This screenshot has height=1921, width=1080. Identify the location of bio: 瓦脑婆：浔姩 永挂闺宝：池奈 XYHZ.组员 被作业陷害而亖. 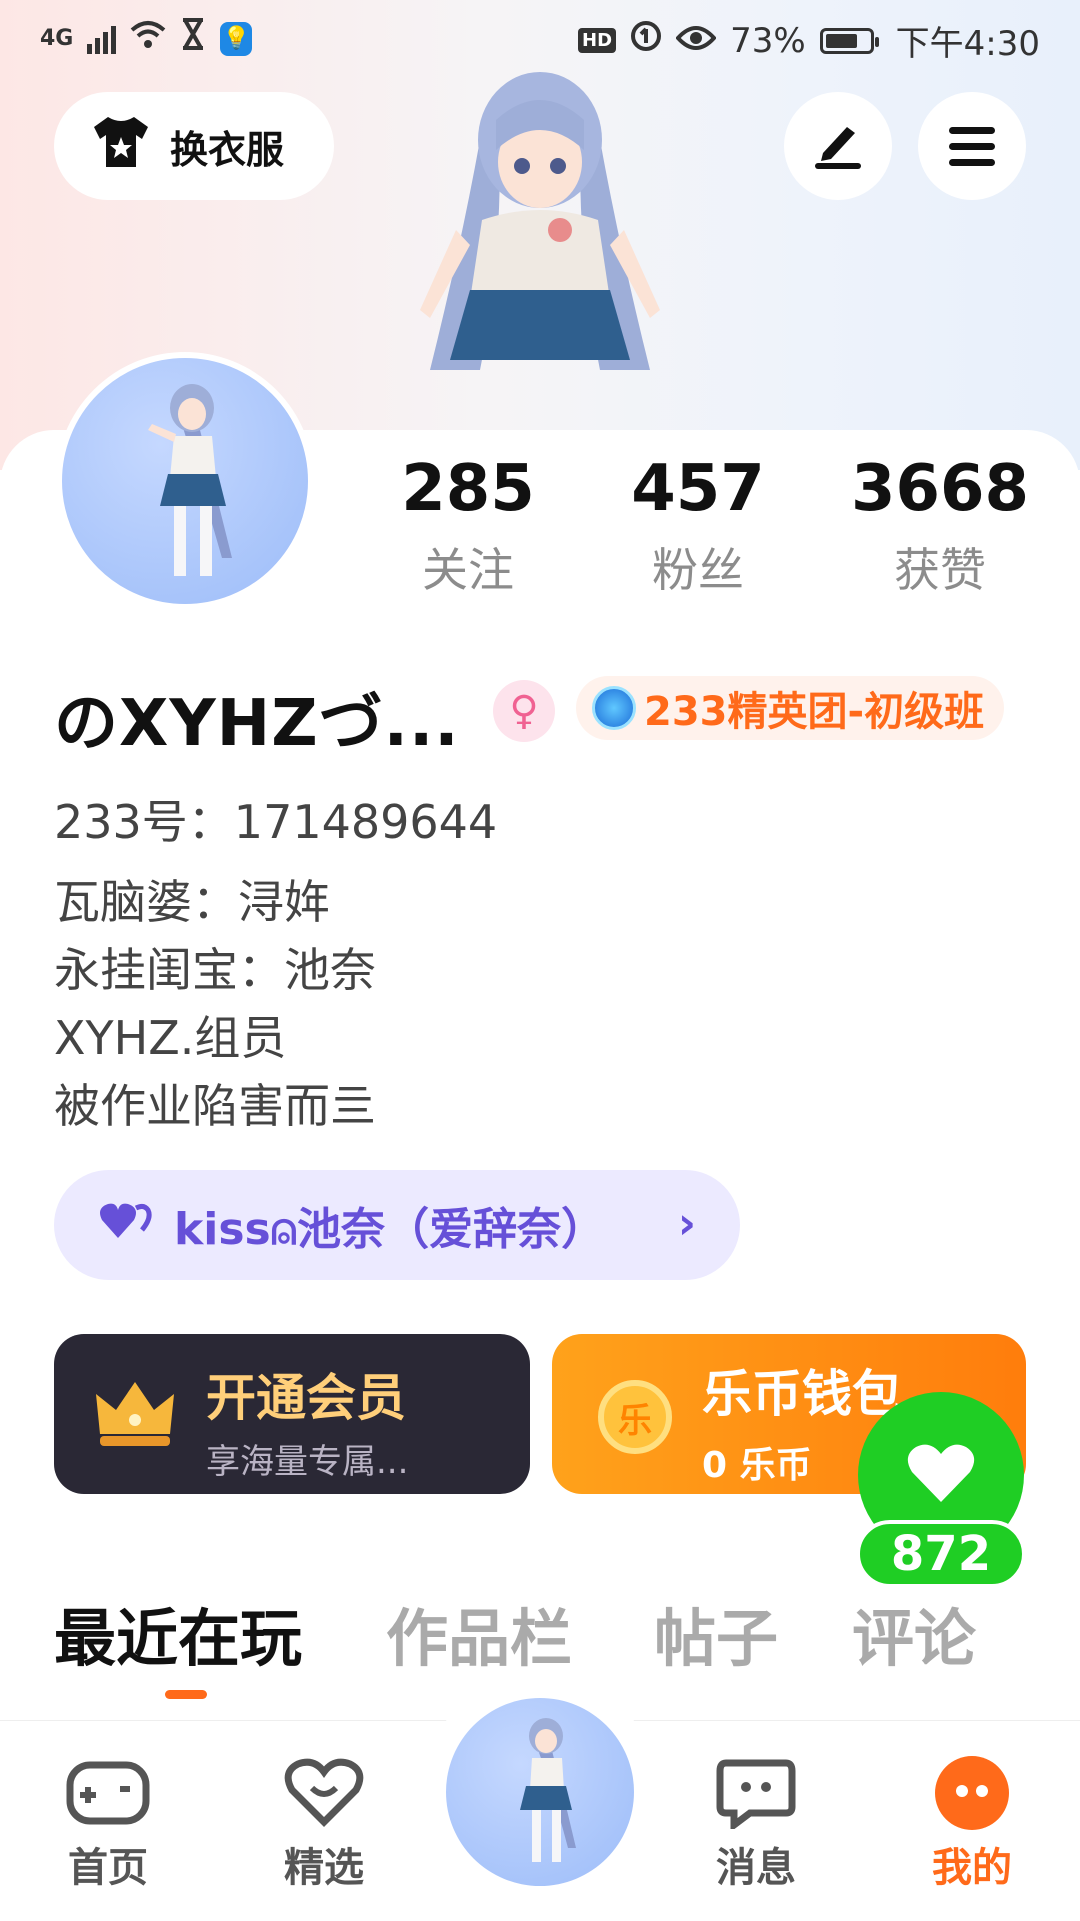
(215, 1004).